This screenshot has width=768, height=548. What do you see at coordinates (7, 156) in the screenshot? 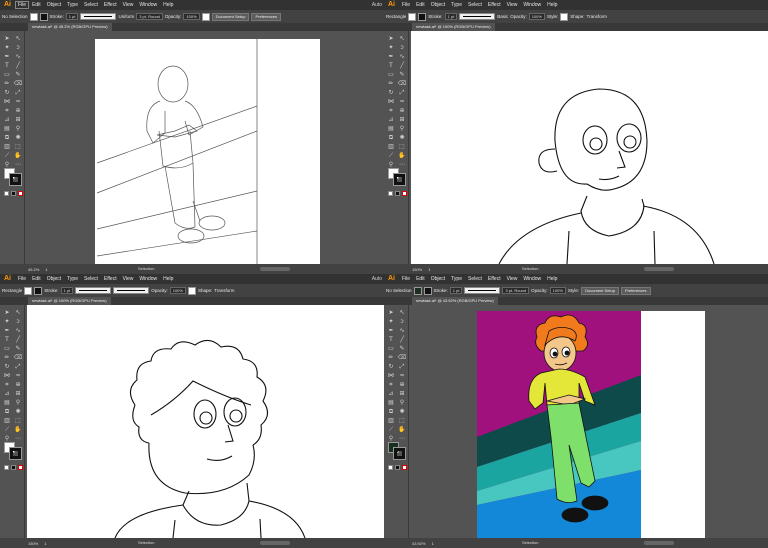
I see `slice-icon: ⟋` at bounding box center [7, 156].